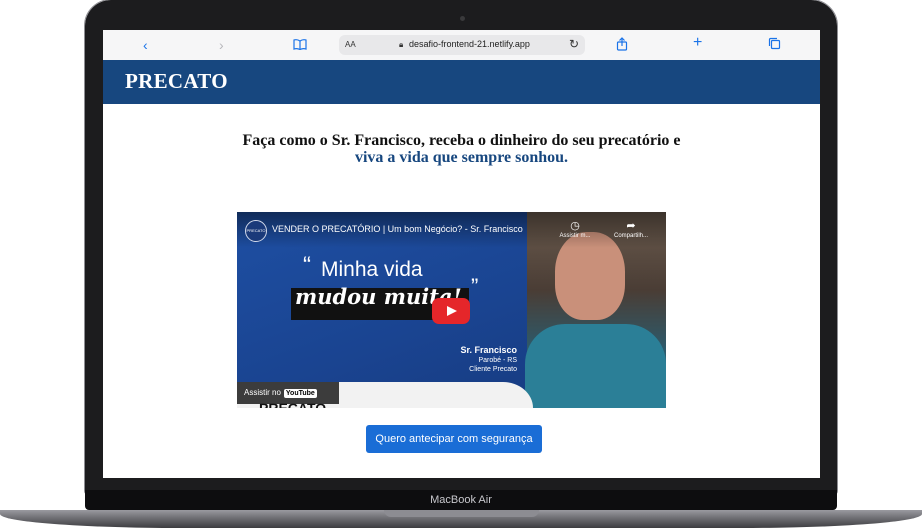  What do you see at coordinates (774, 45) in the screenshot?
I see `tabs-icon` at bounding box center [774, 45].